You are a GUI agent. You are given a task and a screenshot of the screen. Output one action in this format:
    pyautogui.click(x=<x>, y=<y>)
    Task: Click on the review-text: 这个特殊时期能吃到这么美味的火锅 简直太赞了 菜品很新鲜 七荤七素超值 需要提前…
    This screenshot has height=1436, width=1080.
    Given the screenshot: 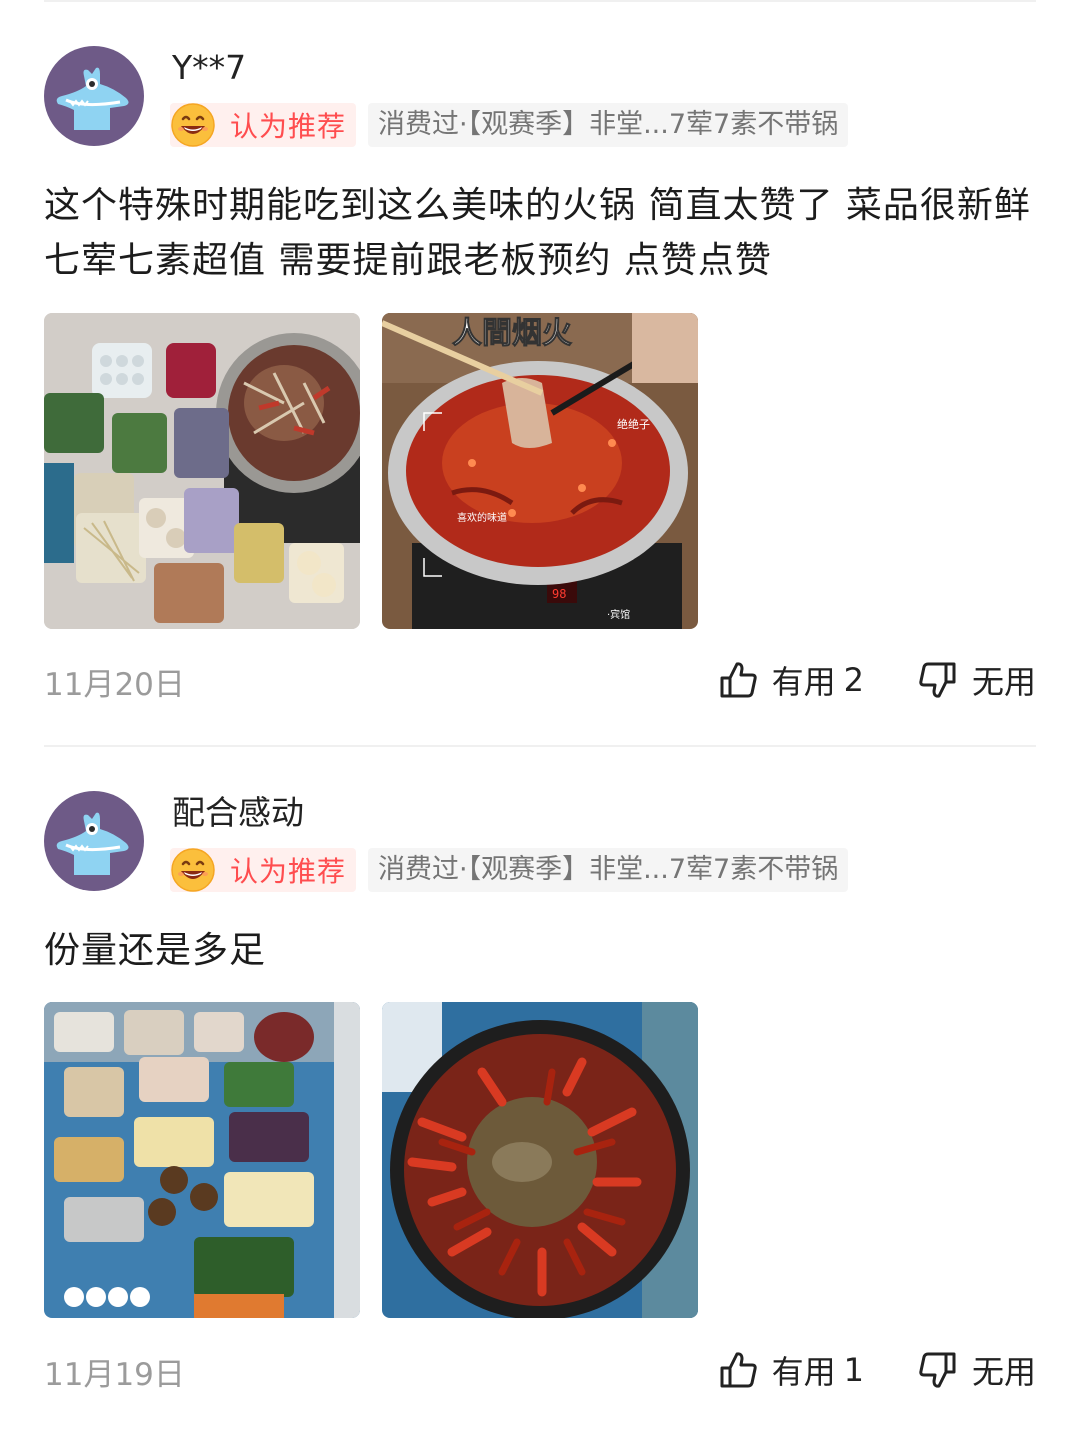 What is the action you would take?
    pyautogui.click(x=537, y=233)
    